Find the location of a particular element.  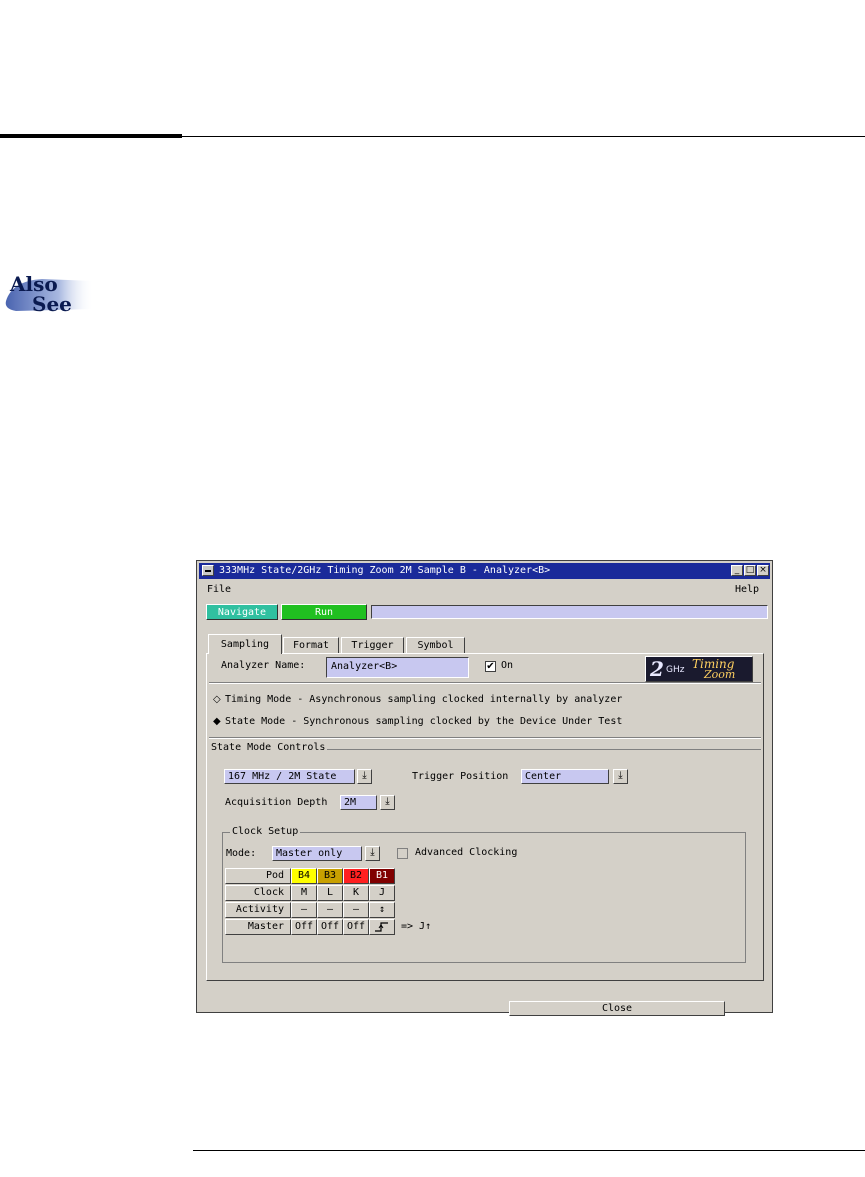

pod-b1: B1 is located at coordinates (382, 876).